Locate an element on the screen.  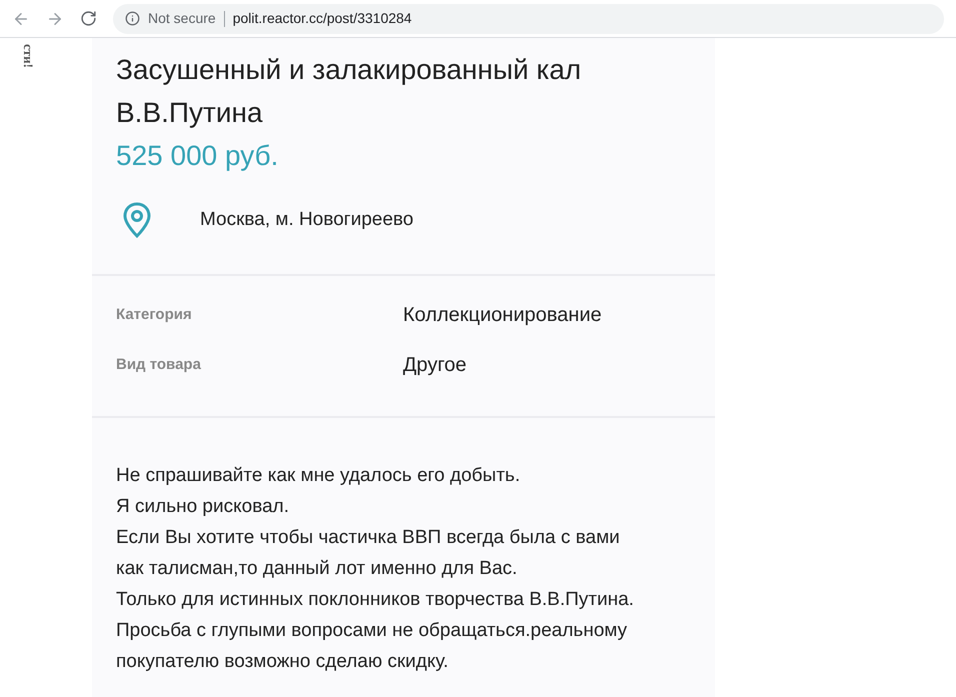
side-text: сти! is located at coordinates (28, 56).